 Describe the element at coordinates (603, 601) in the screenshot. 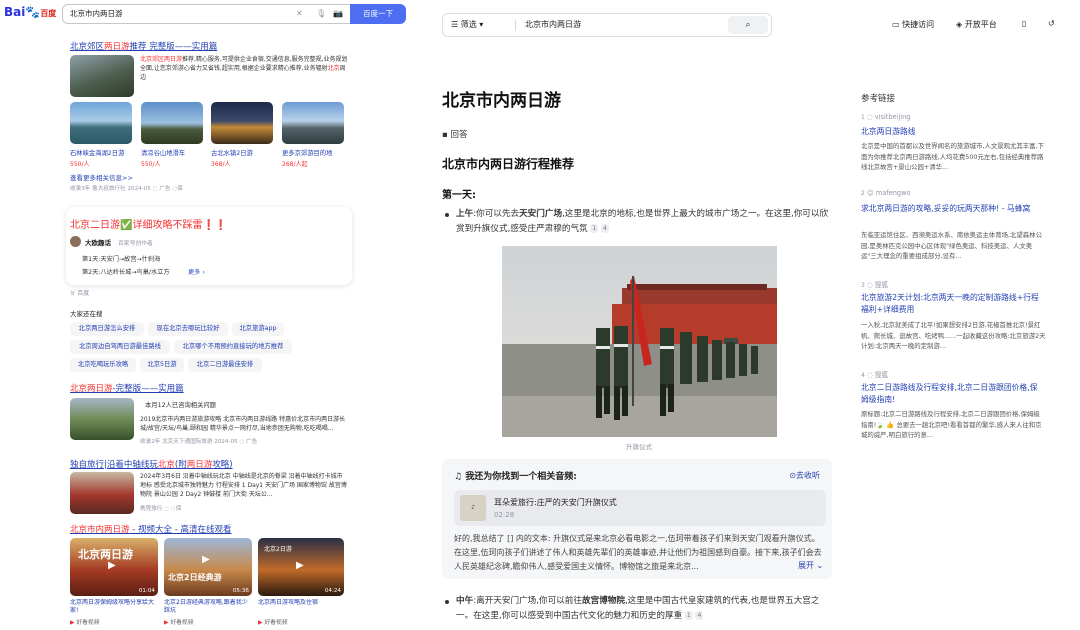

I see `noon-place: 故宫博物院` at that location.